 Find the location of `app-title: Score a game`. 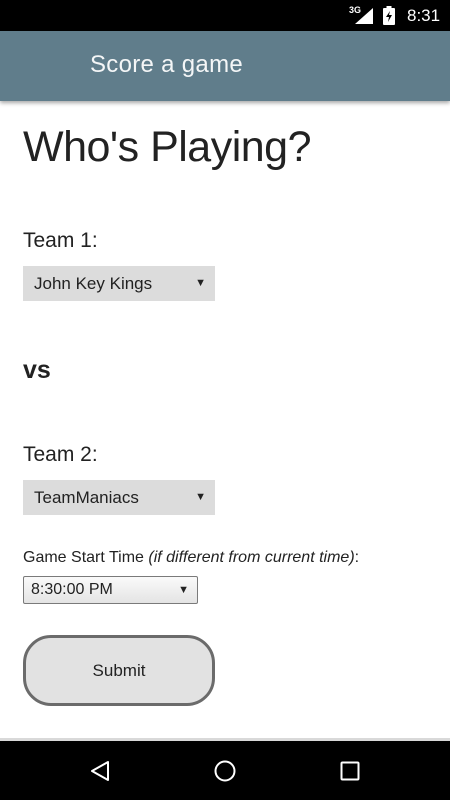

app-title: Score a game is located at coordinates (167, 64).